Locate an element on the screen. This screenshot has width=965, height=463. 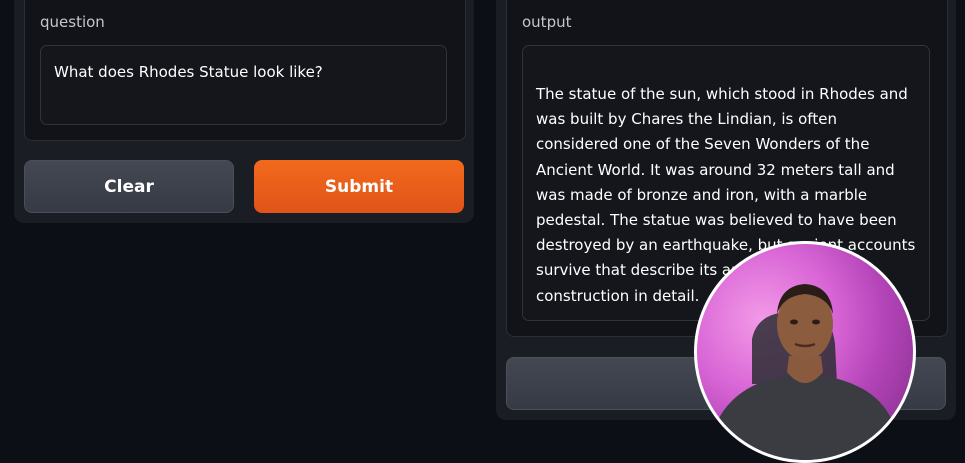
output-label: output is located at coordinates (547, 22).